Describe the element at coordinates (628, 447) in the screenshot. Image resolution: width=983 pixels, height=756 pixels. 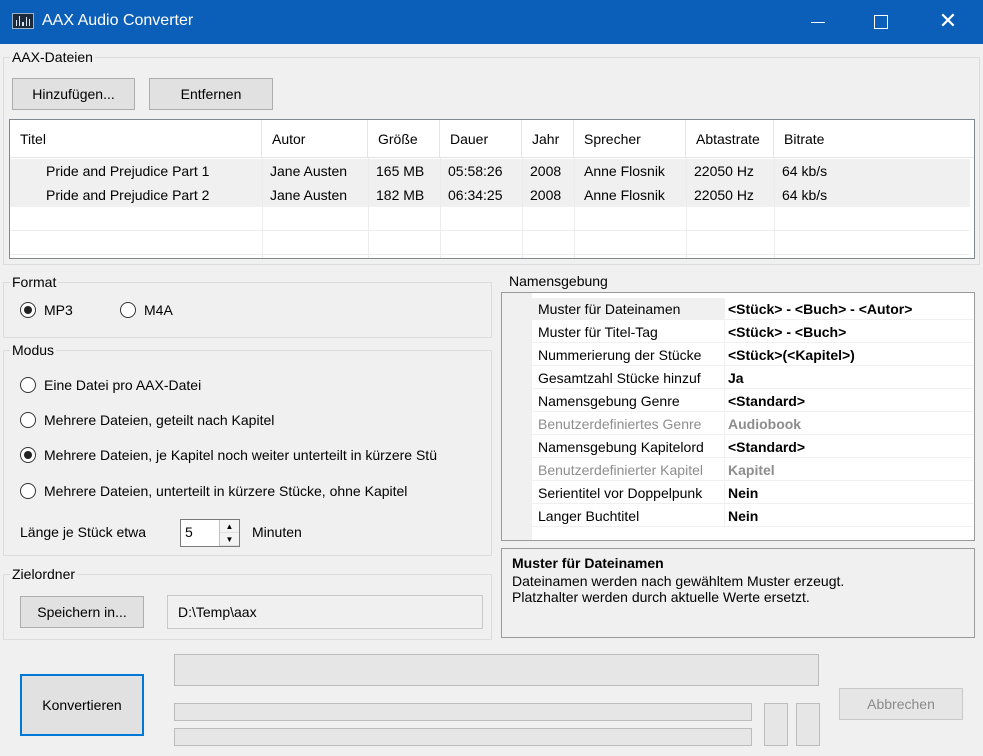
I see `property-name: Namensgebung Kapitelord` at that location.